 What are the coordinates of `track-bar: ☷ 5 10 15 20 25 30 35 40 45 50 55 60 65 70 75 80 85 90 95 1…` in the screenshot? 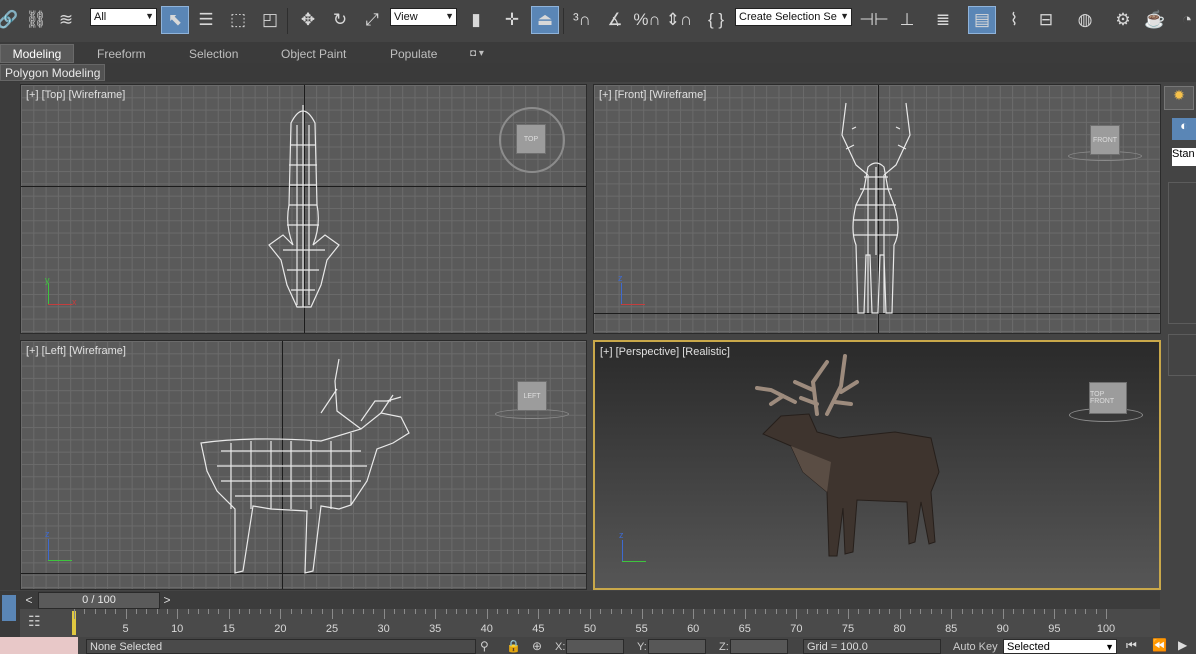 It's located at (590, 623).